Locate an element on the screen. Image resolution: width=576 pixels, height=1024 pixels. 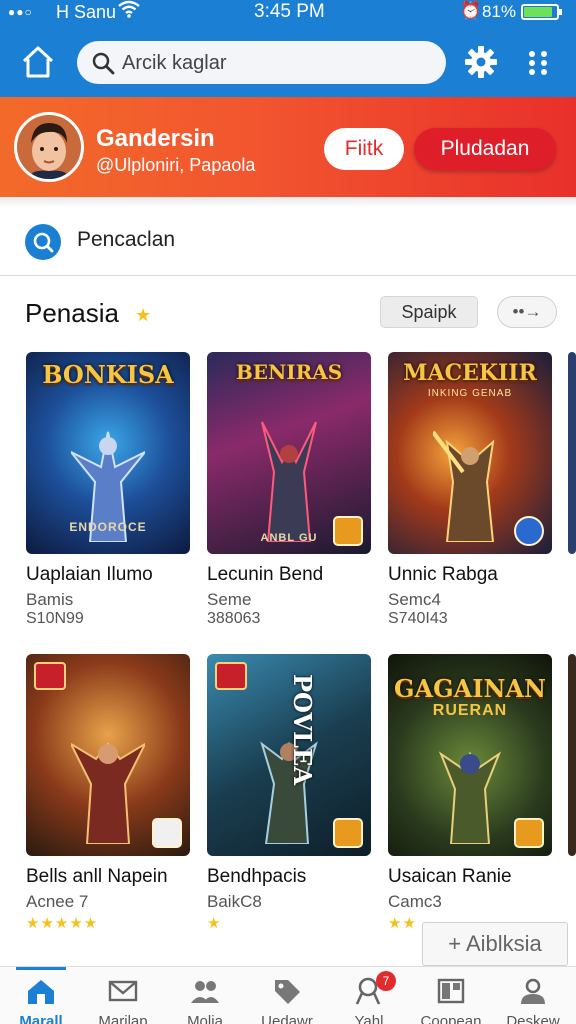
card-rating-stars: ★★ is located at coordinates (402, 923).